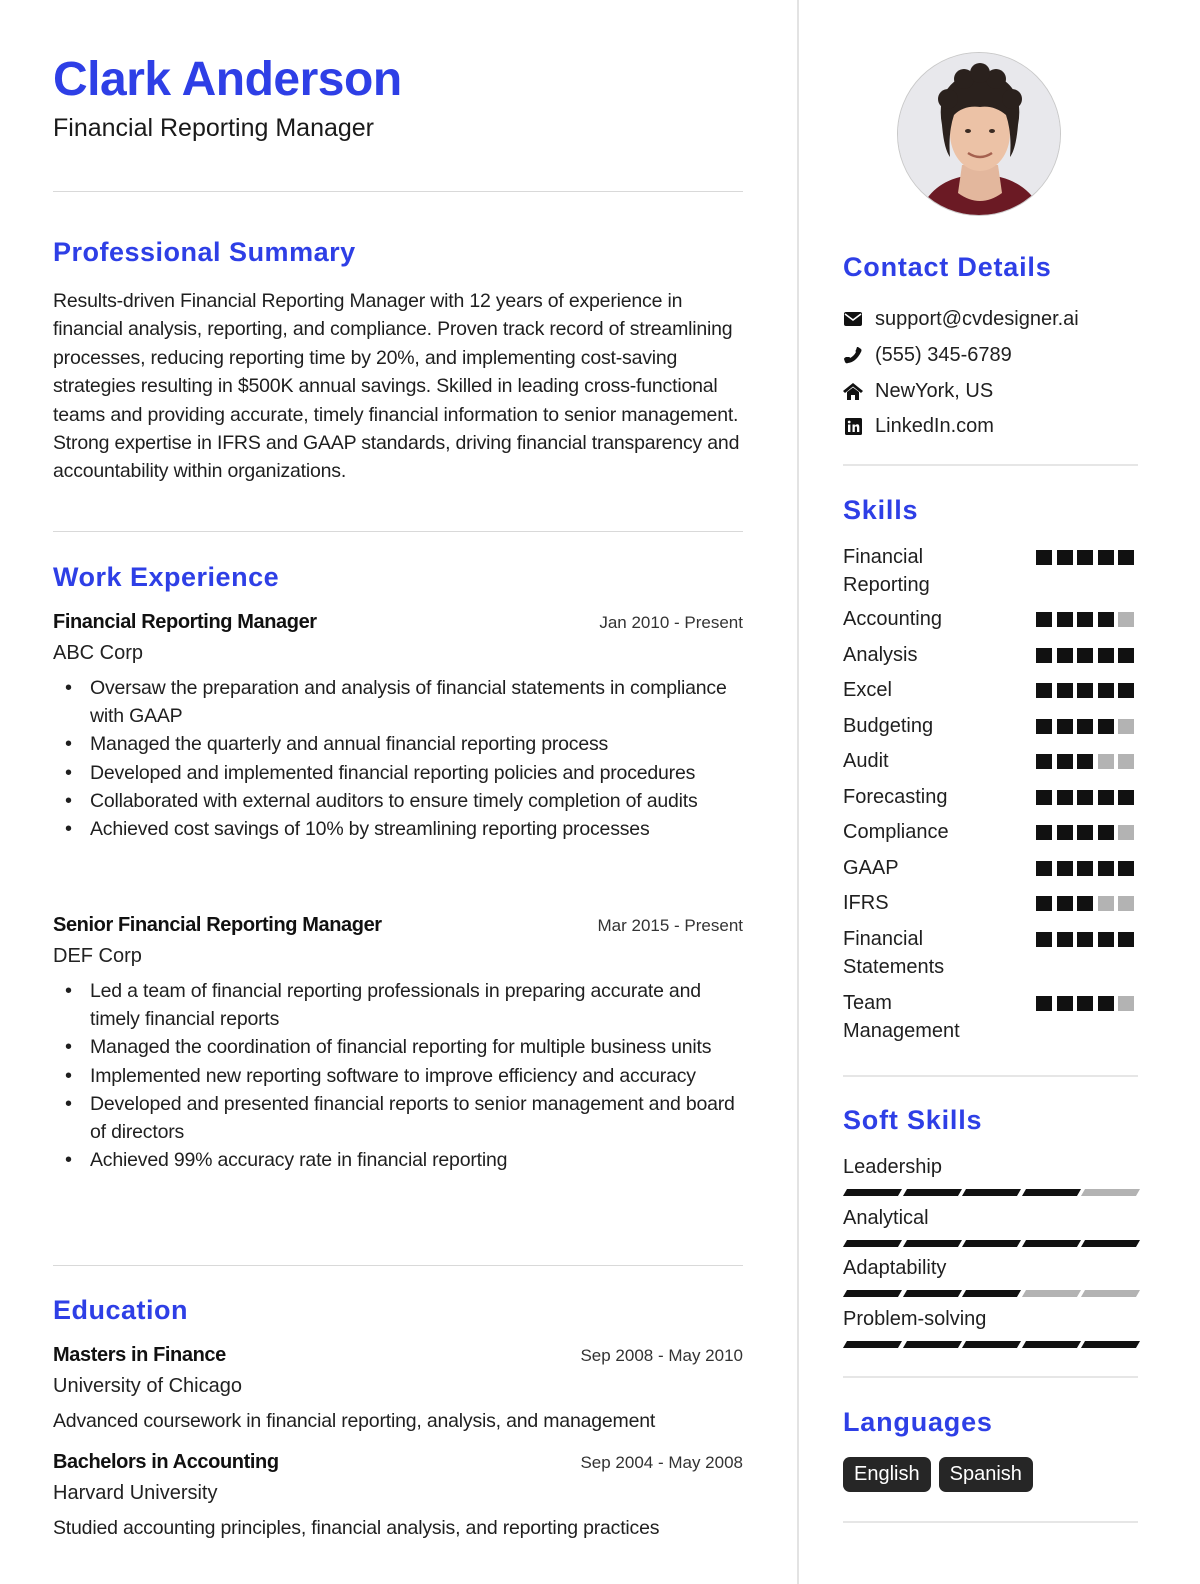 The width and height of the screenshot is (1200, 1584). I want to click on envelope-icon, so click(853, 319).